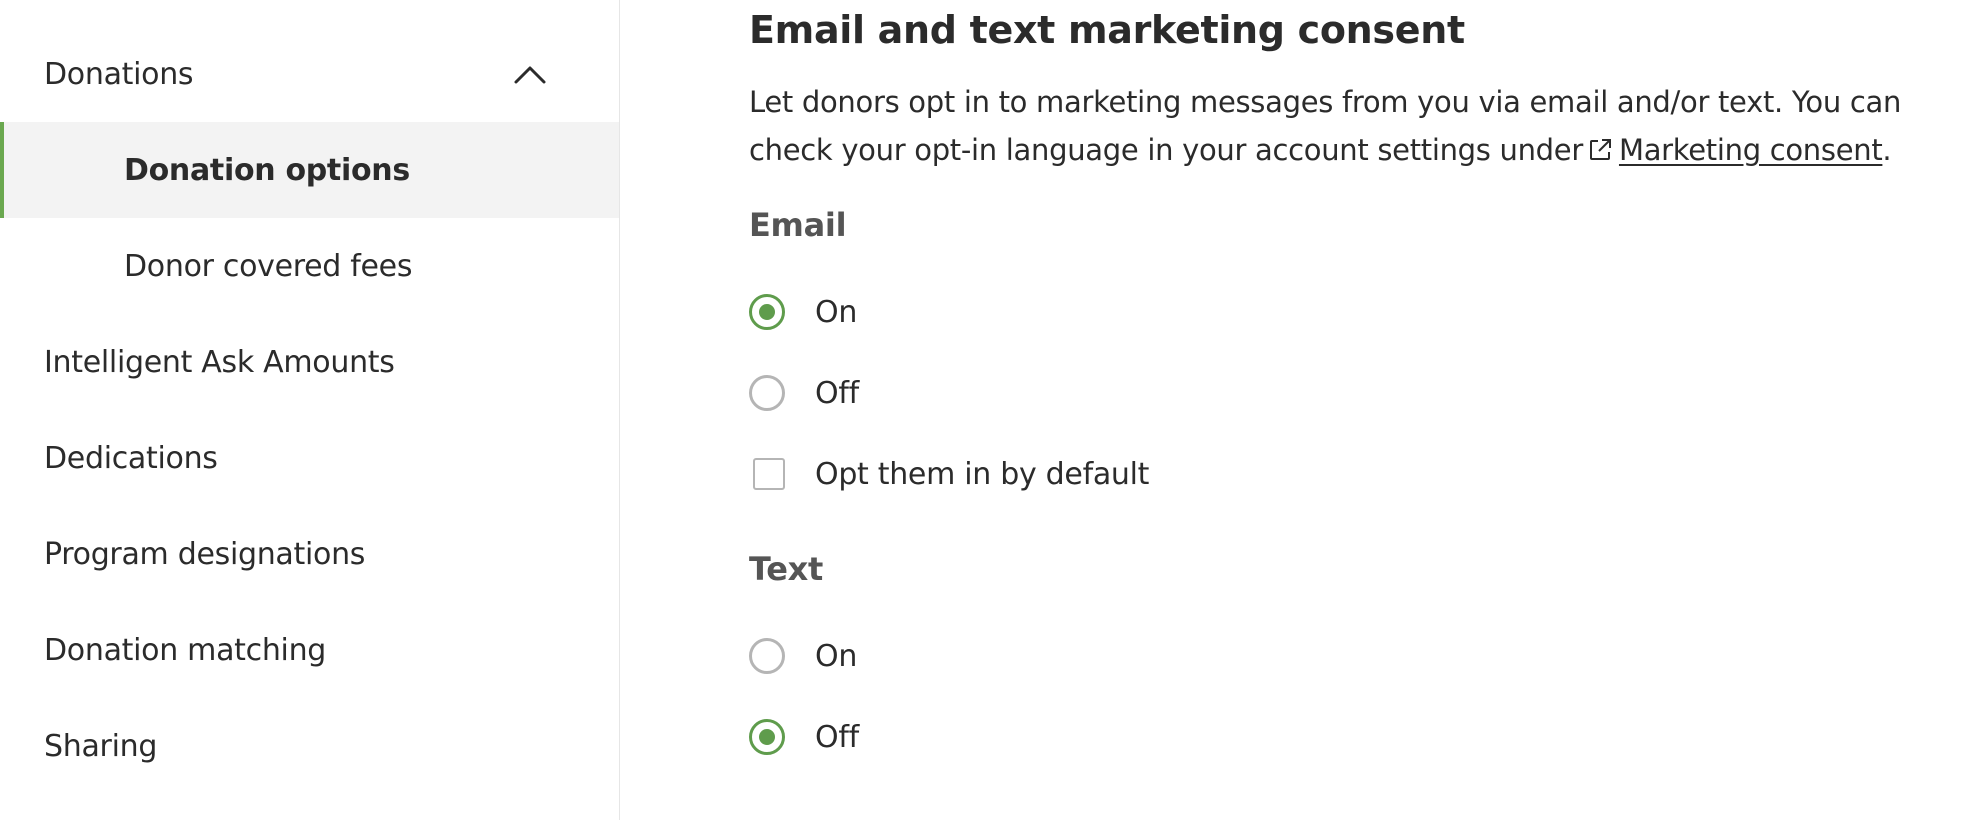  Describe the element at coordinates (309, 746) in the screenshot. I see `sidebar-item-sharing: Sharing` at that location.